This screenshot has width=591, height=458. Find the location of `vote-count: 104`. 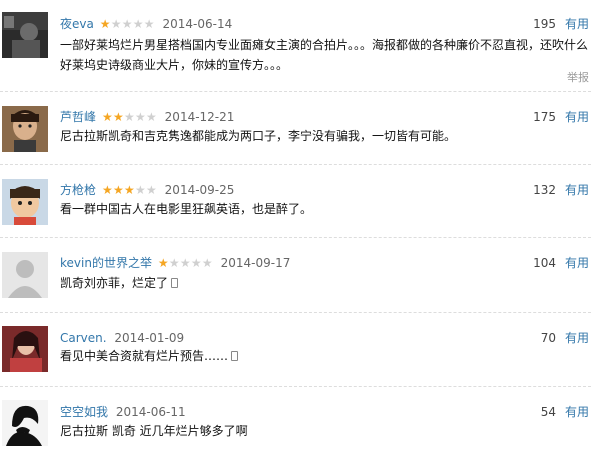

vote-count: 104 is located at coordinates (544, 263).